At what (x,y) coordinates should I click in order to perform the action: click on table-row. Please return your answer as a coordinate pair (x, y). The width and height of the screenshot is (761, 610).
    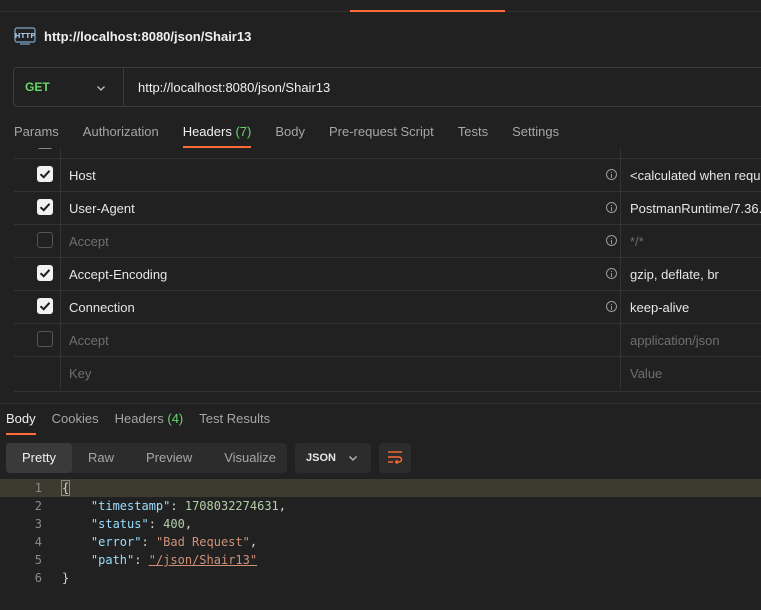
    Looking at the image, I should click on (387, 153).